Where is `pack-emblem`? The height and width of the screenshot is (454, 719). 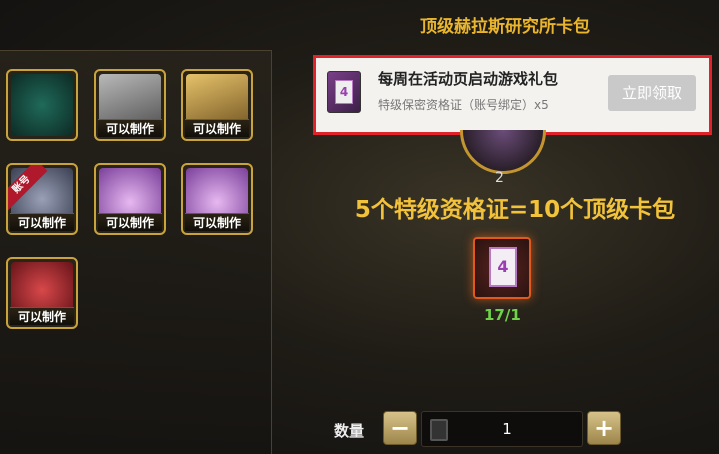 pack-emblem is located at coordinates (503, 152).